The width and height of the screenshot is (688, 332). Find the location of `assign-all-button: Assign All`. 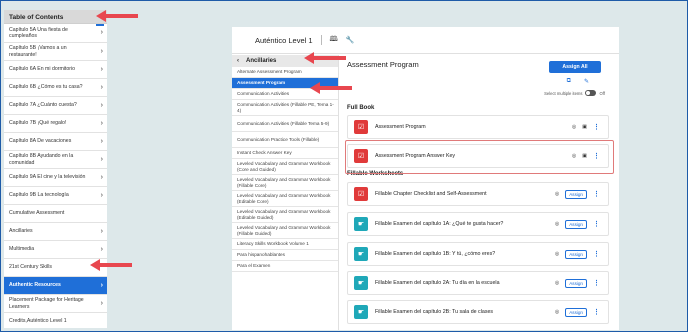

assign-all-button: Assign All is located at coordinates (575, 67).